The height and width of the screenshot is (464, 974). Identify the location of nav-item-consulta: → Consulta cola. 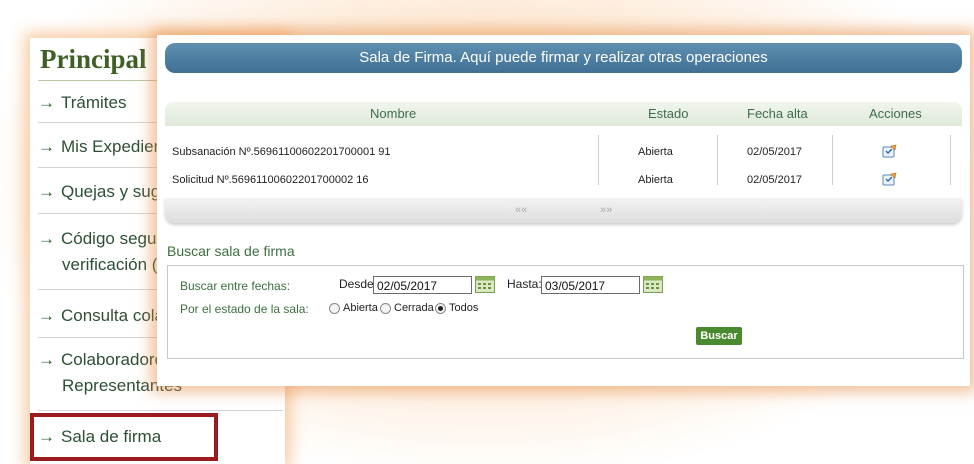
(101, 316).